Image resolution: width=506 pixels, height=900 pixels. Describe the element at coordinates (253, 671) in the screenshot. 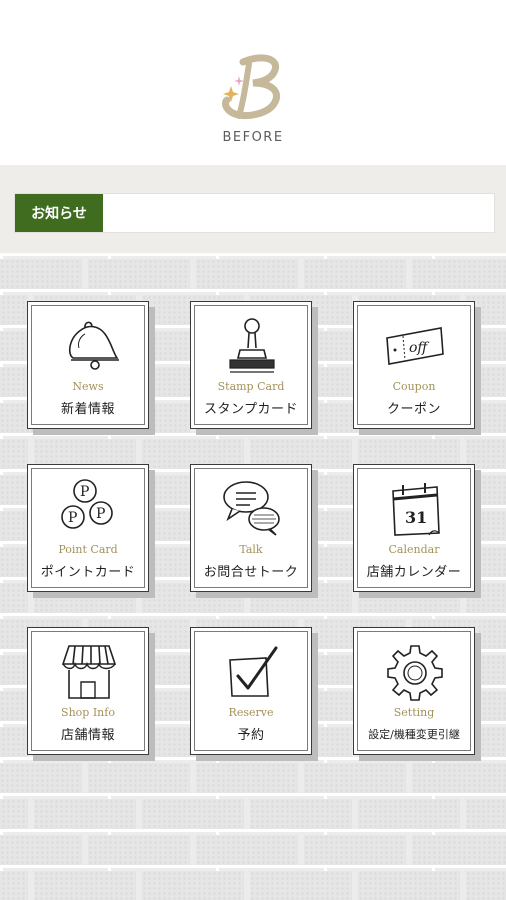

I see `checkbox-icon` at that location.